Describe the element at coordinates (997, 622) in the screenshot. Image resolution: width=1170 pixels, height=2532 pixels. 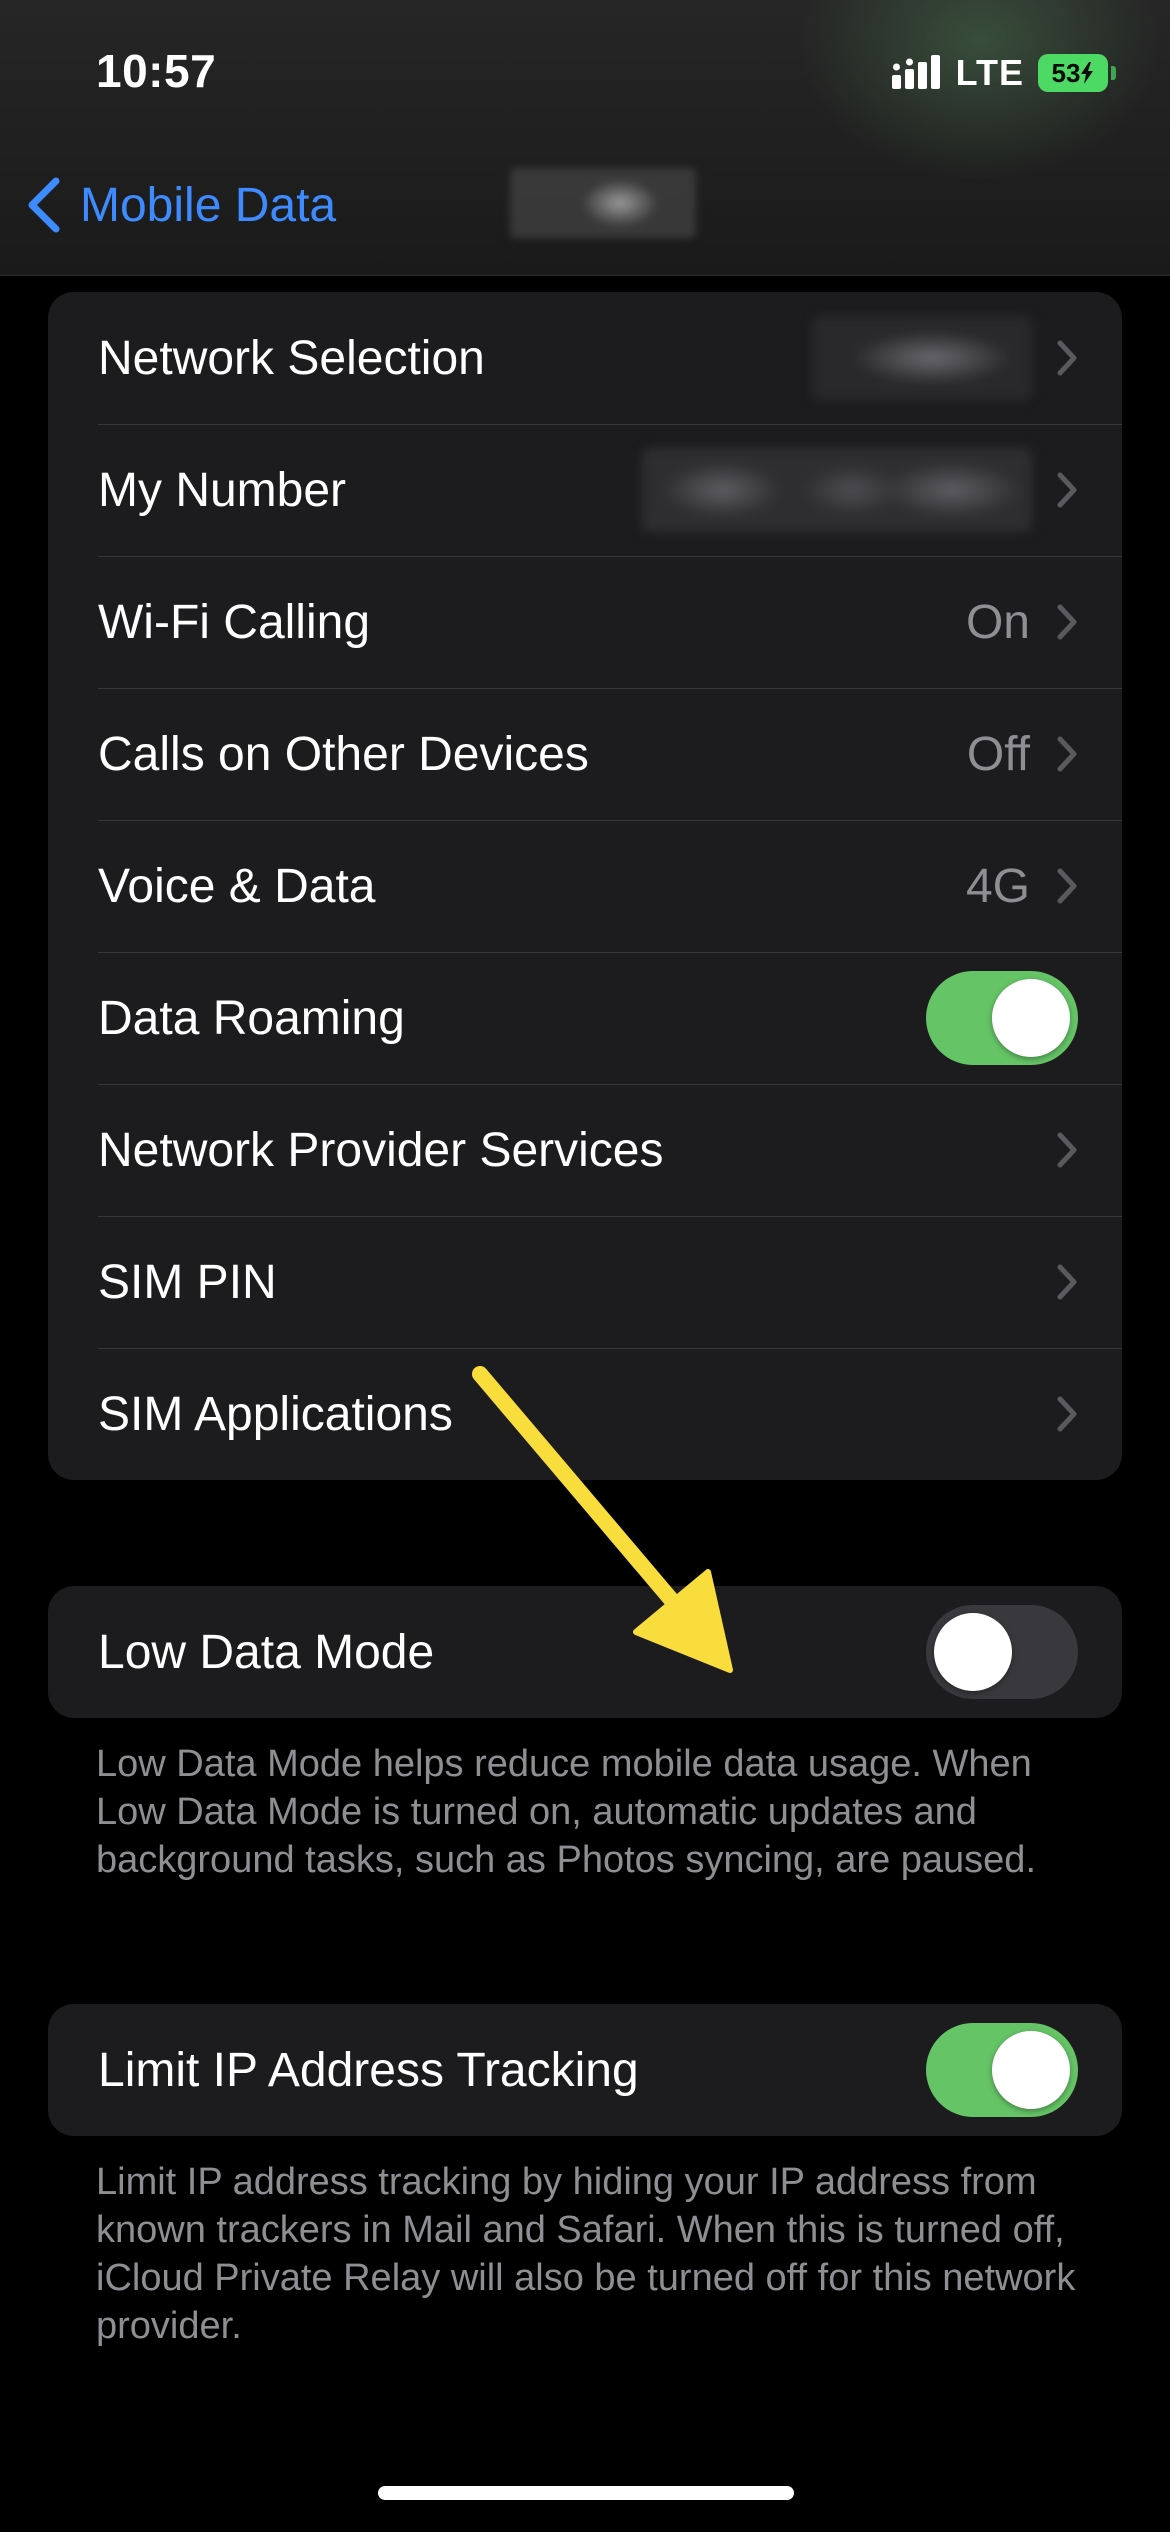
I see `row-value: On` at that location.